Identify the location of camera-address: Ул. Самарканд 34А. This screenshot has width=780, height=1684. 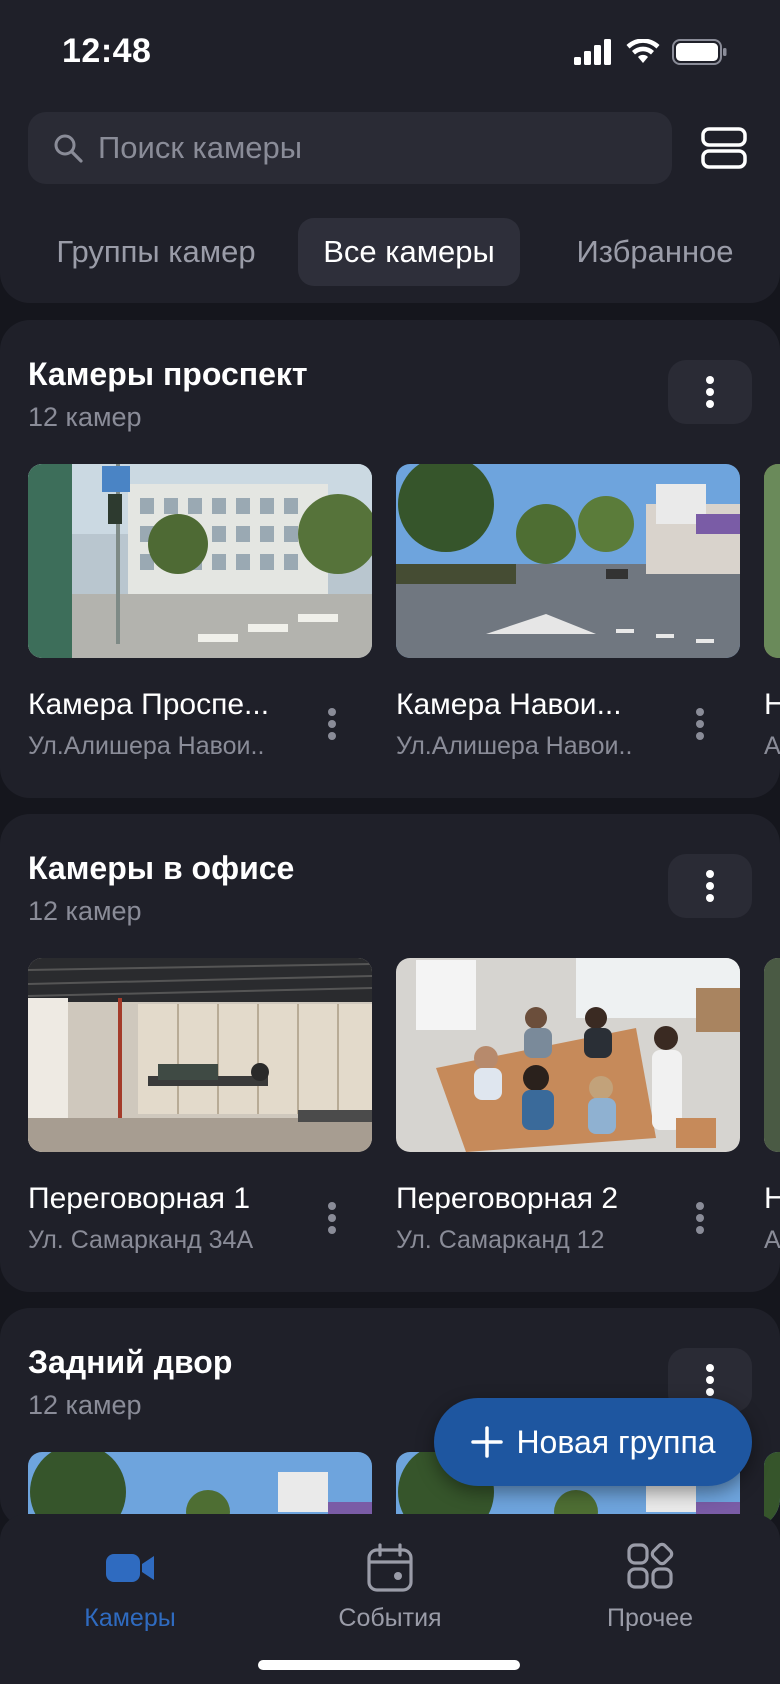
(141, 1240).